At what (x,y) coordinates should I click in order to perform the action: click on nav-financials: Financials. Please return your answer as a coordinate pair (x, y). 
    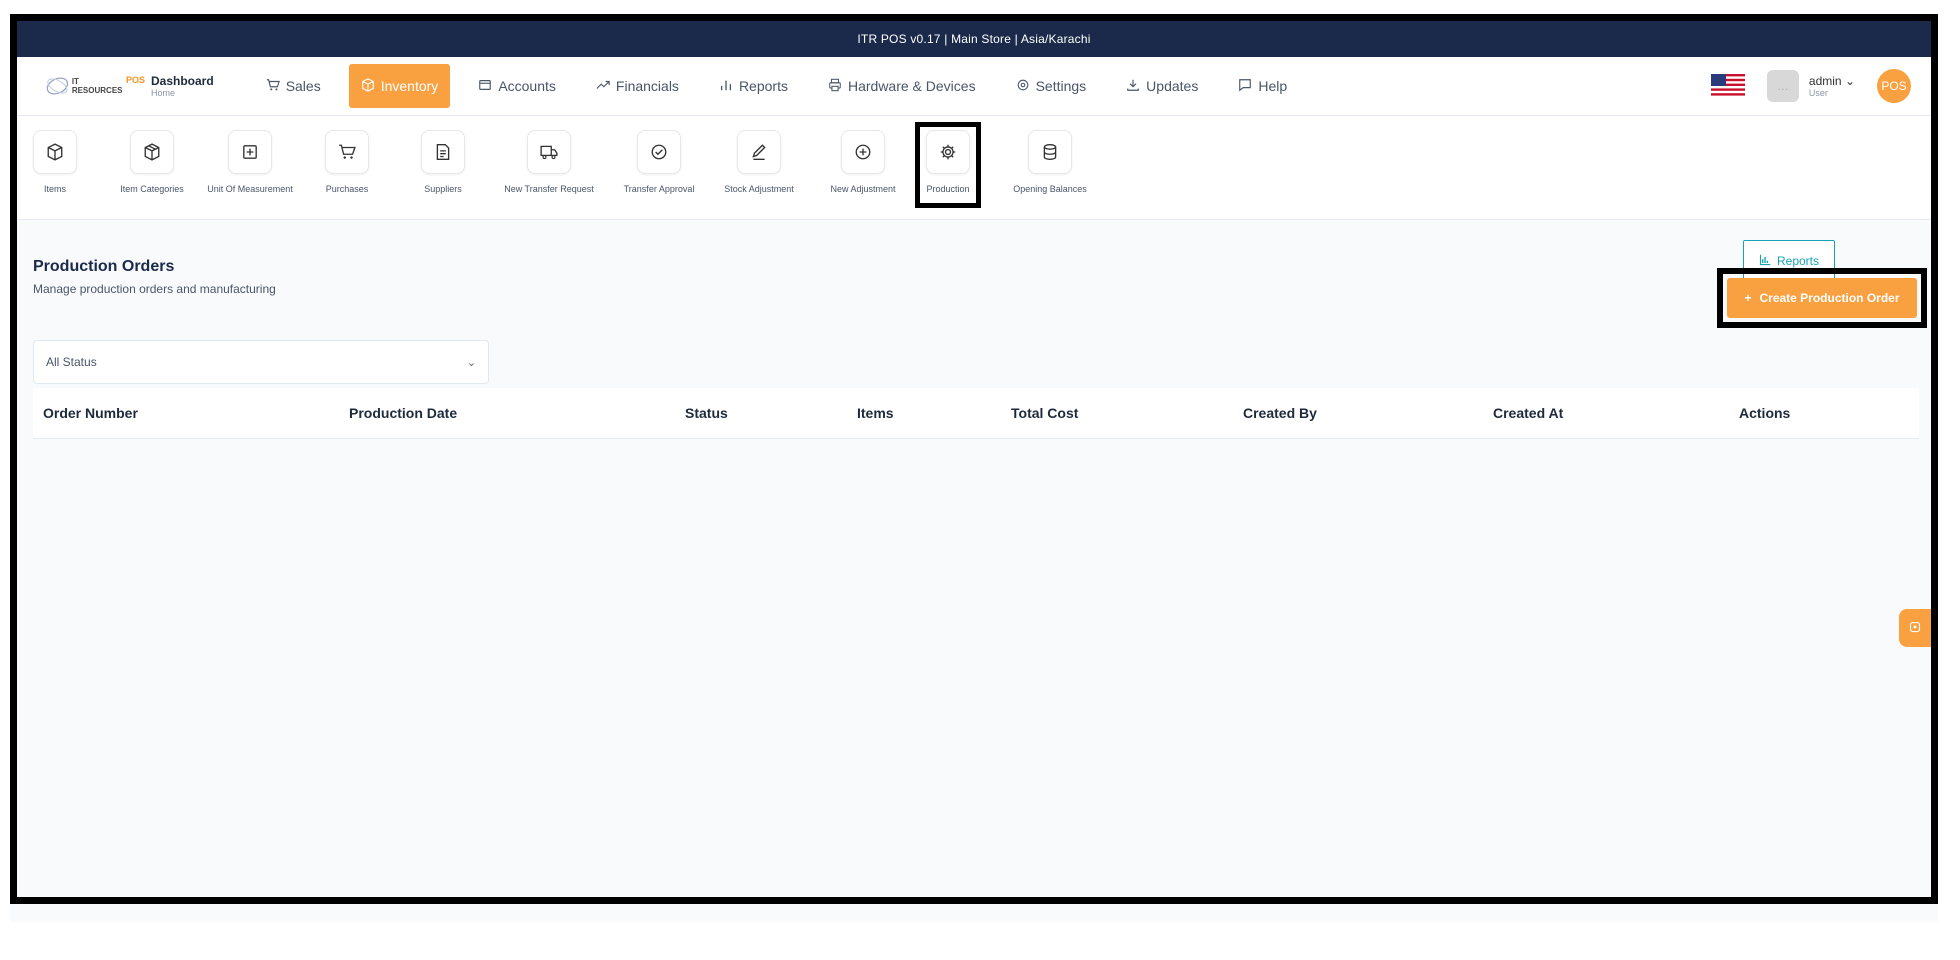
    Looking at the image, I should click on (637, 86).